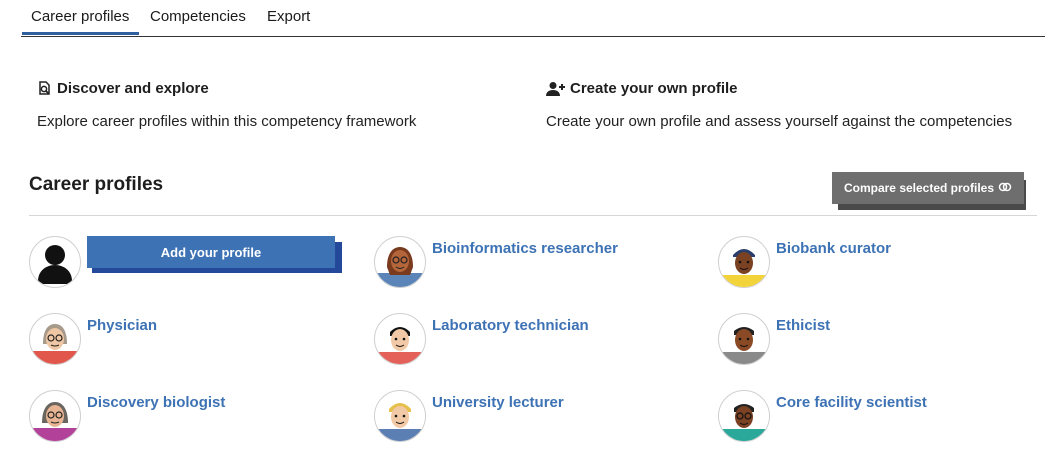  Describe the element at coordinates (211, 252) in the screenshot. I see `add-profile-button: Add your profile` at that location.